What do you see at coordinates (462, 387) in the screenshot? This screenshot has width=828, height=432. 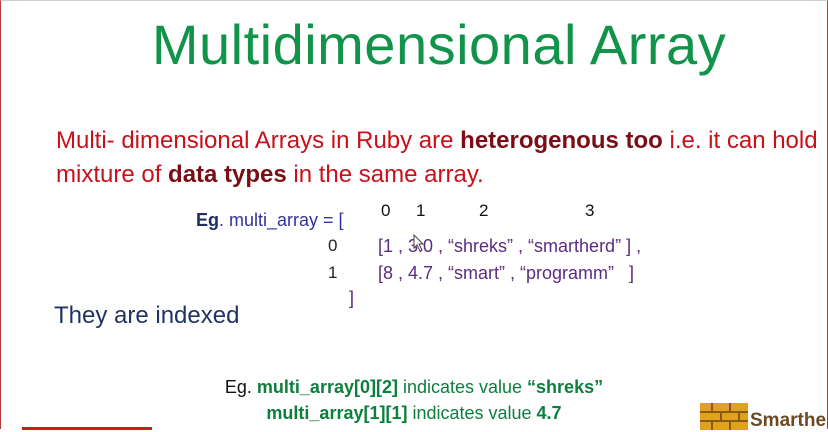 I see `note-1-mid: indicates value` at bounding box center [462, 387].